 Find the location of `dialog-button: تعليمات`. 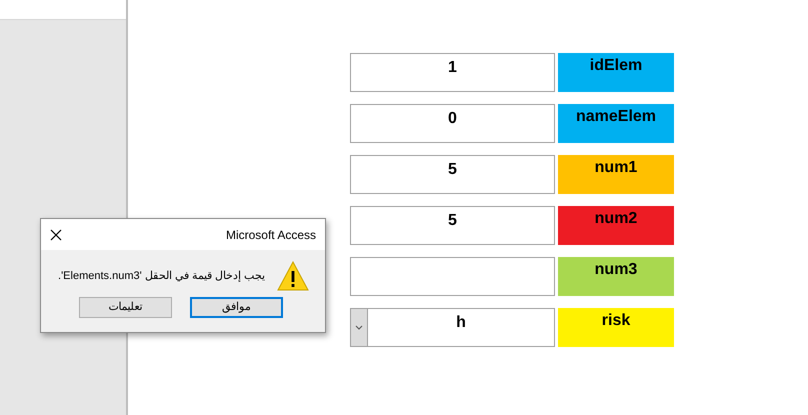

dialog-button: تعليمات is located at coordinates (125, 307).